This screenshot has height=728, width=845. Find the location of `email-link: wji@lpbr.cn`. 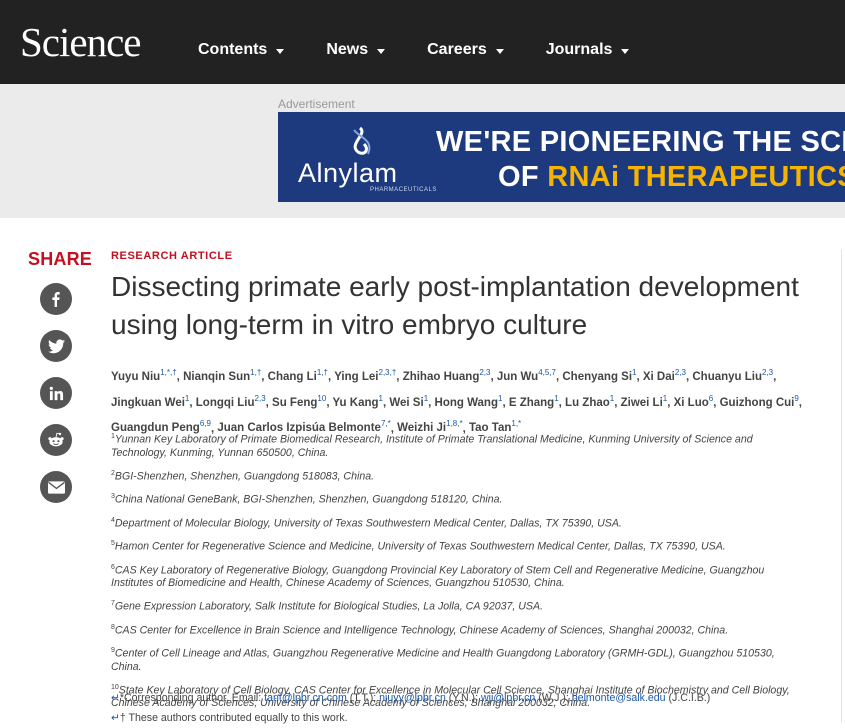

email-link: wji@lpbr.cn is located at coordinates (508, 698).